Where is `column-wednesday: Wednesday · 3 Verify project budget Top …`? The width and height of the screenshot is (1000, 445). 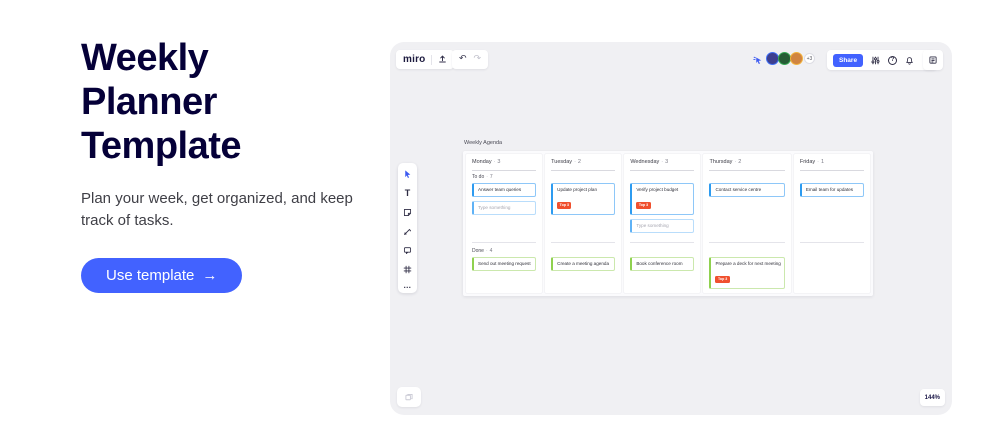 column-wednesday: Wednesday · 3 Verify project budget Top … is located at coordinates (662, 223).